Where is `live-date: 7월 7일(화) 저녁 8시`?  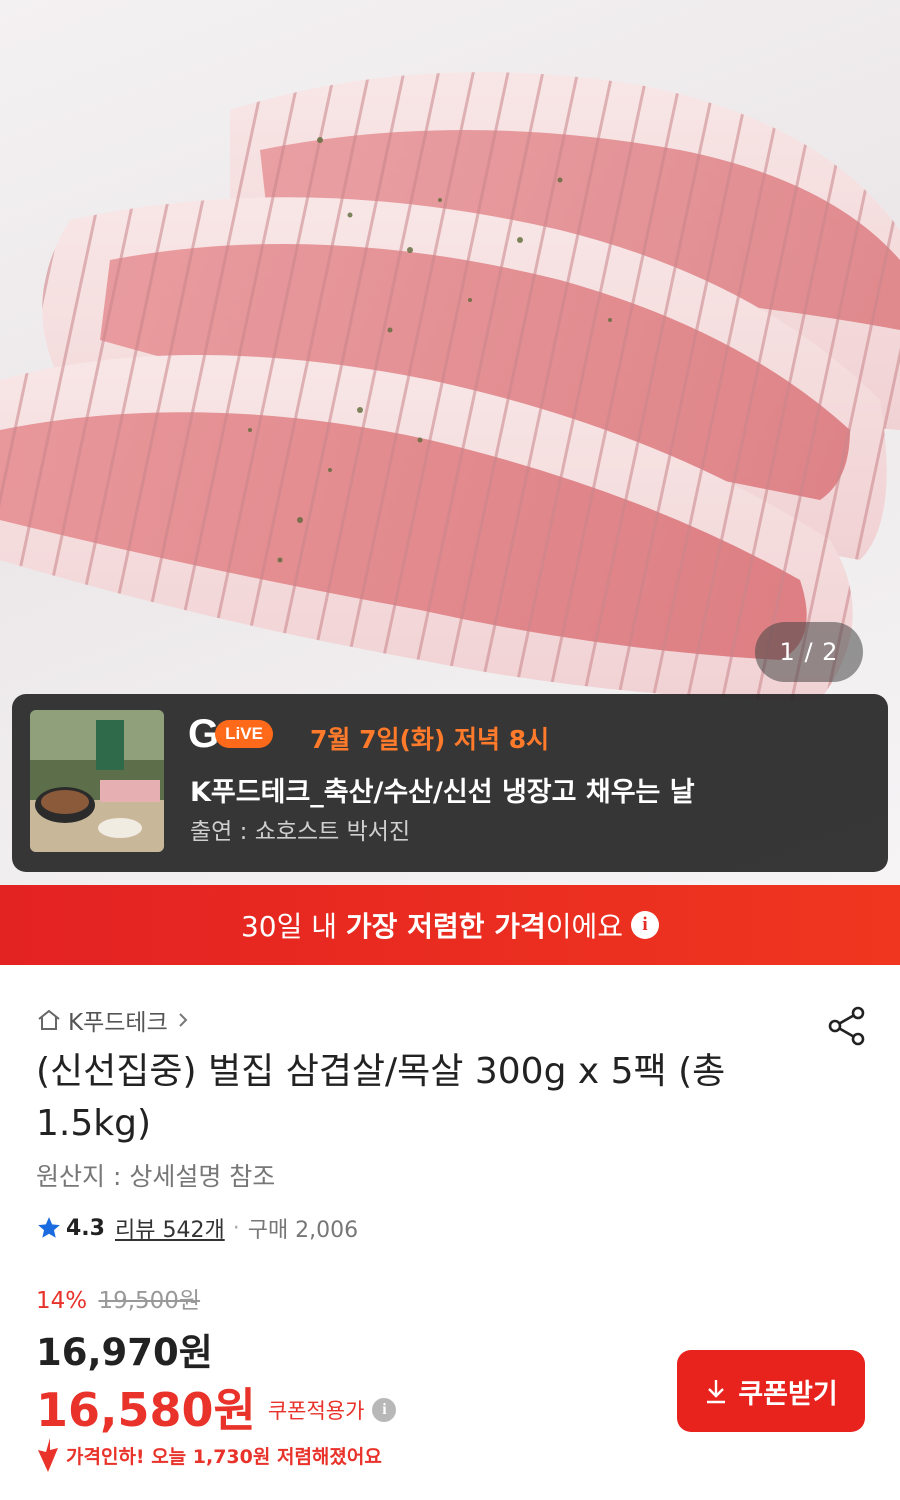 live-date: 7월 7일(화) 저녁 8시 is located at coordinates (430, 739).